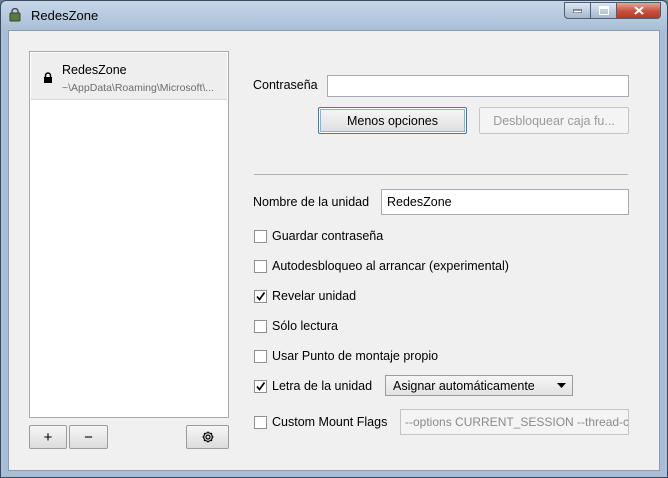 The width and height of the screenshot is (668, 478). Describe the element at coordinates (285, 85) in the screenshot. I see `password-label: Contraseña` at that location.